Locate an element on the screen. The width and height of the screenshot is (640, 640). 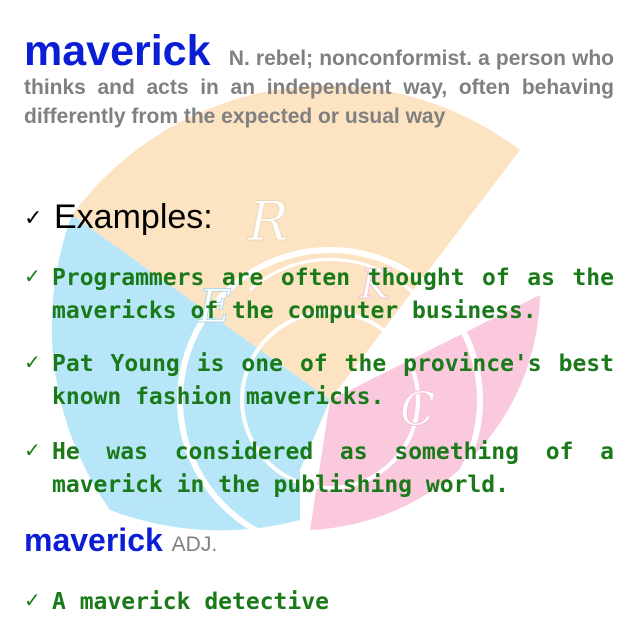
headword-adjective-row: maverick ADJ. is located at coordinates (120, 540).